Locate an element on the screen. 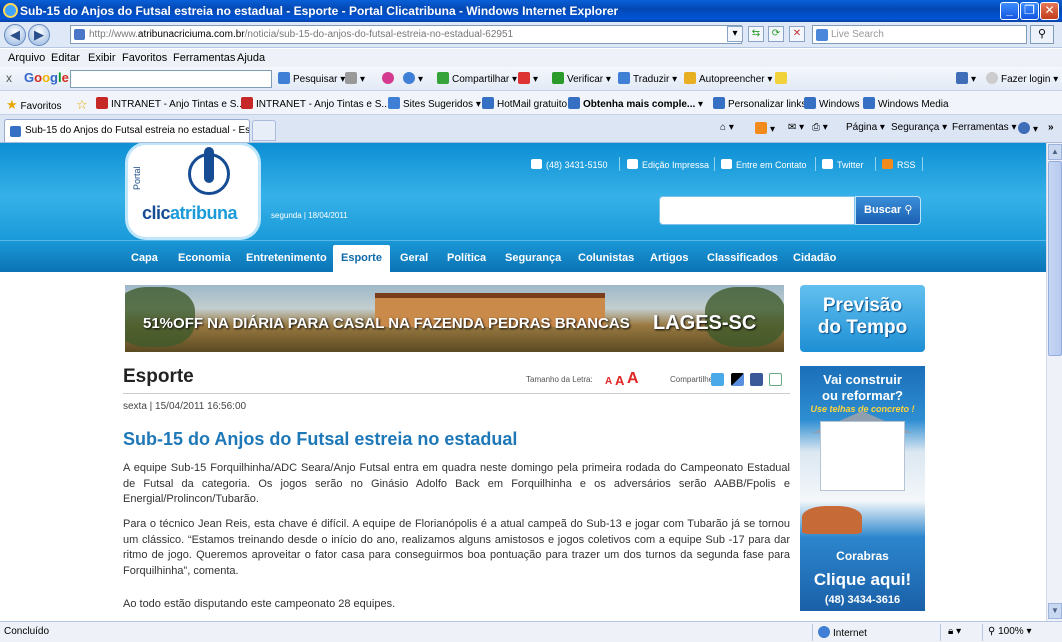 Image resolution: width=1062 pixels, height=642 pixels. share-facebook-icon is located at coordinates (756, 379).